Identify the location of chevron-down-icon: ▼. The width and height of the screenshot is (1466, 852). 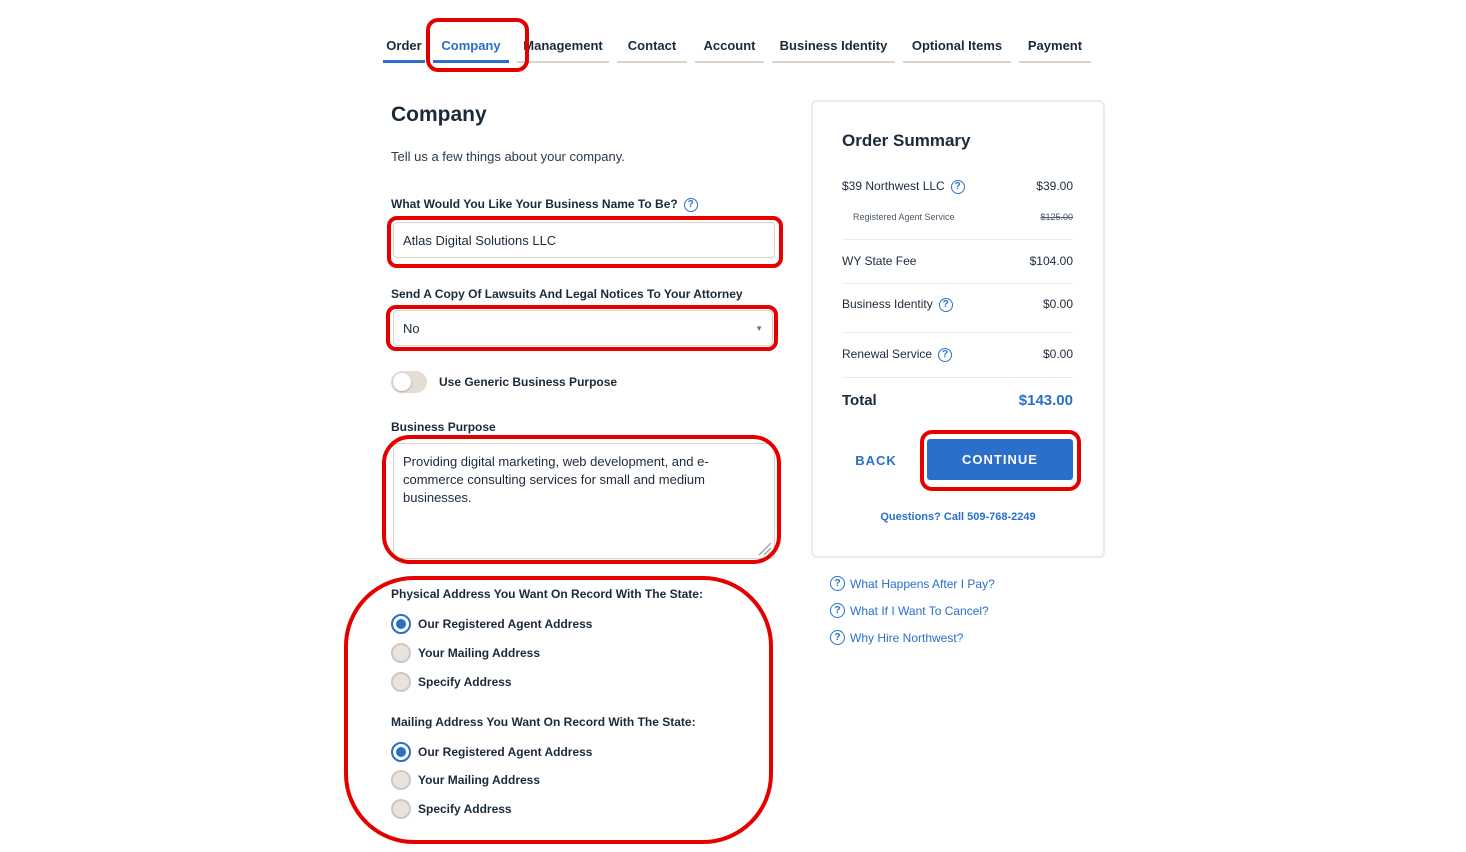
(759, 328).